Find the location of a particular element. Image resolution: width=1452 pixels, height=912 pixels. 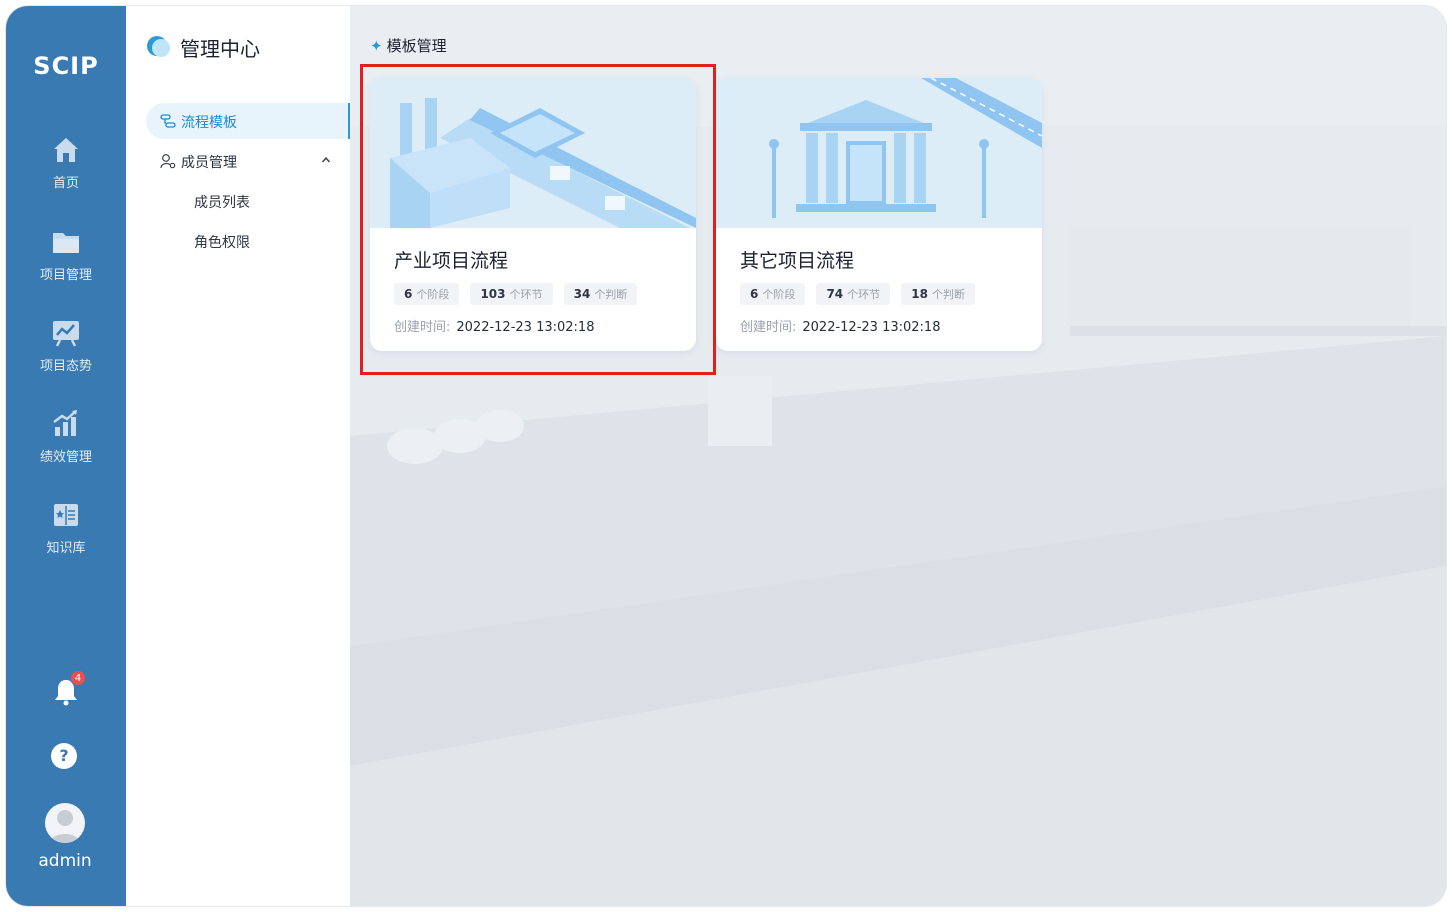

chevron-up-icon is located at coordinates (326, 160).